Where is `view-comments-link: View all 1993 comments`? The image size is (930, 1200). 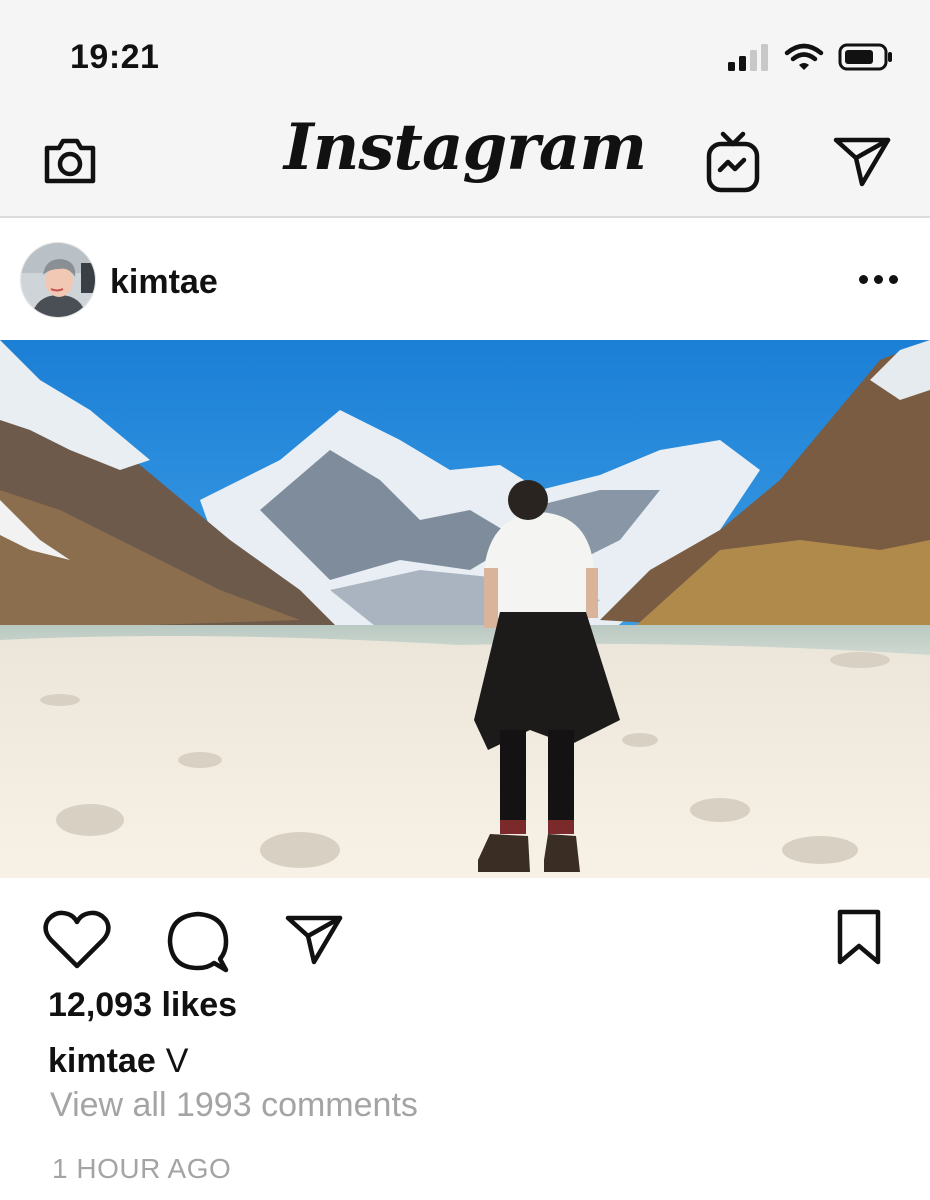 view-comments-link: View all 1993 comments is located at coordinates (234, 1105).